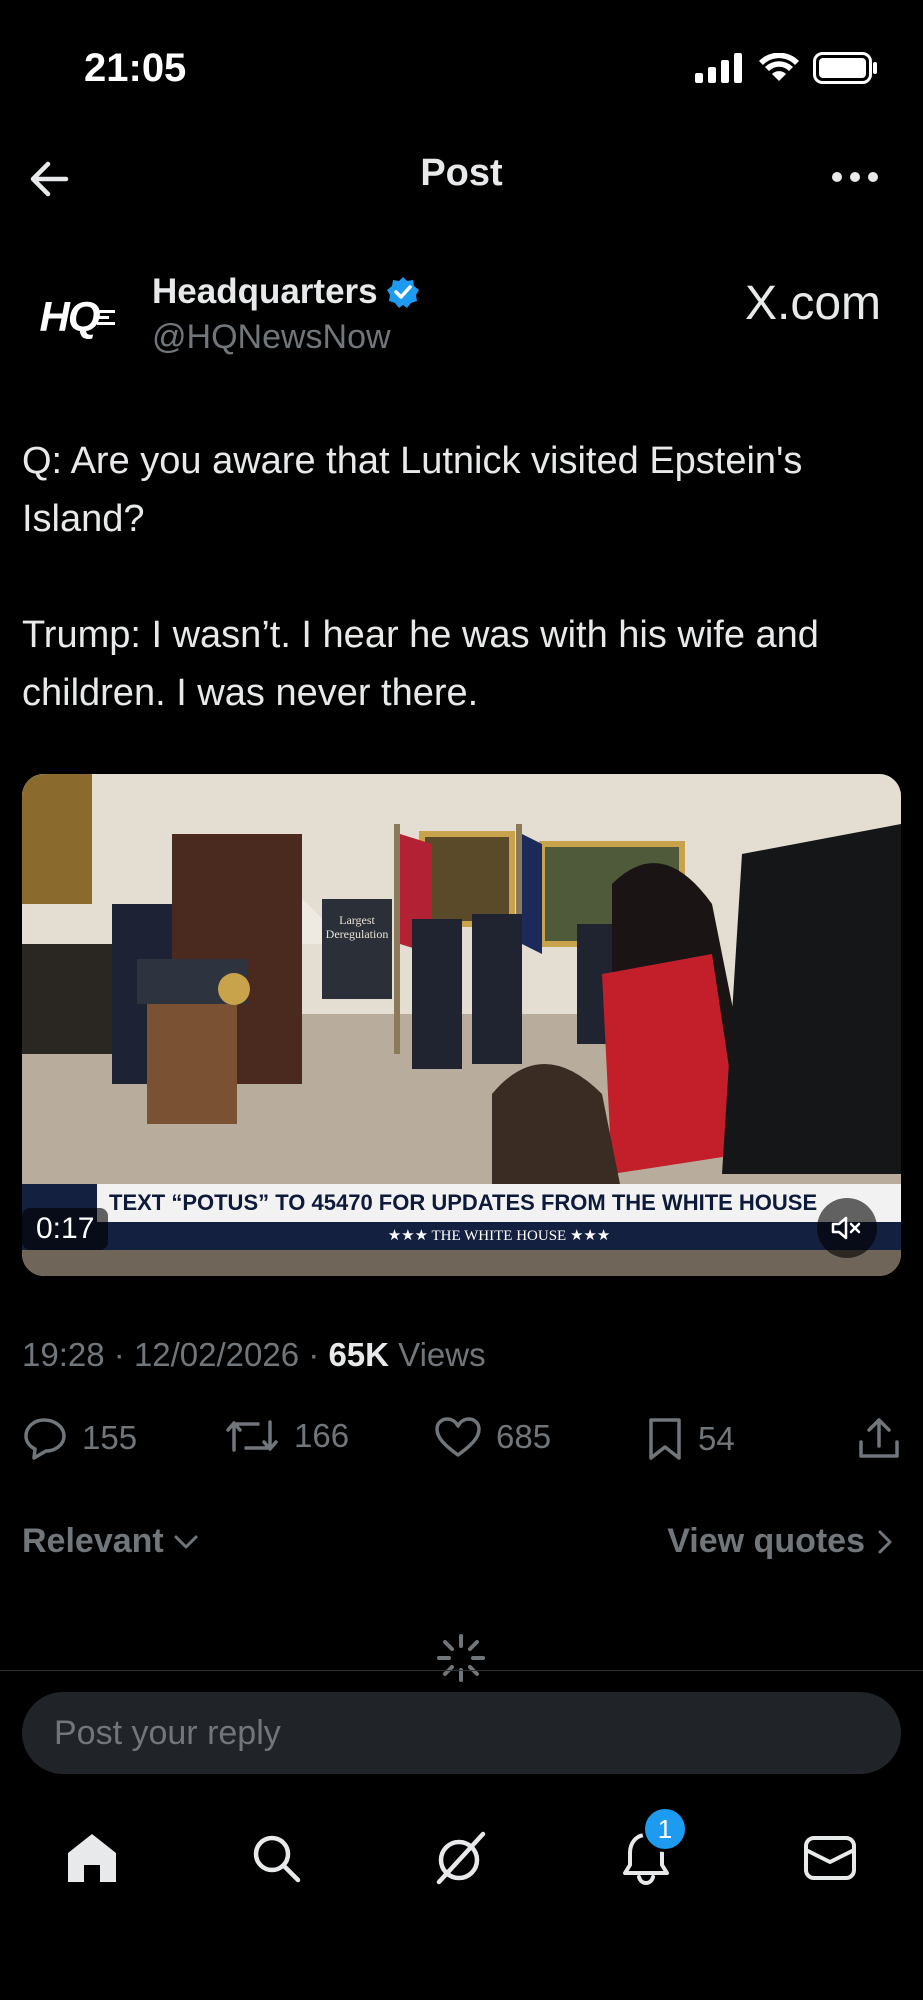  I want to click on more-icon, so click(855, 177).